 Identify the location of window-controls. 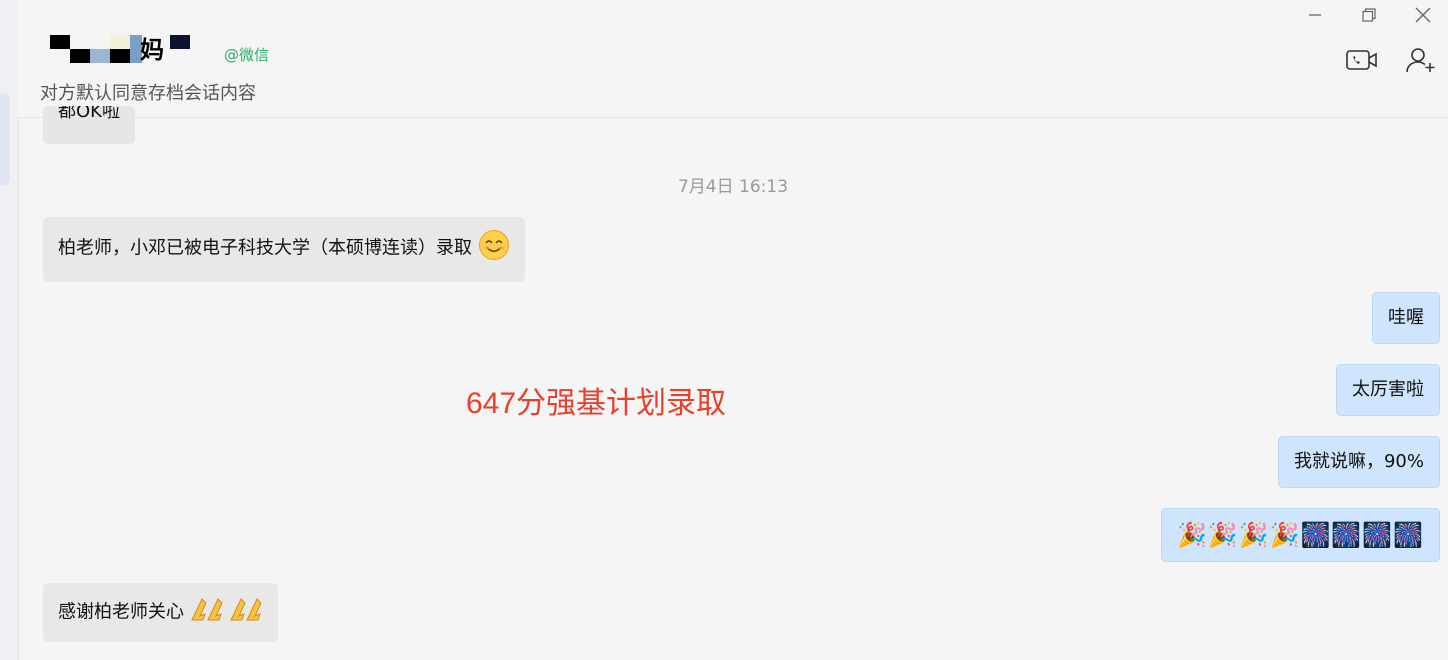
(1369, 15).